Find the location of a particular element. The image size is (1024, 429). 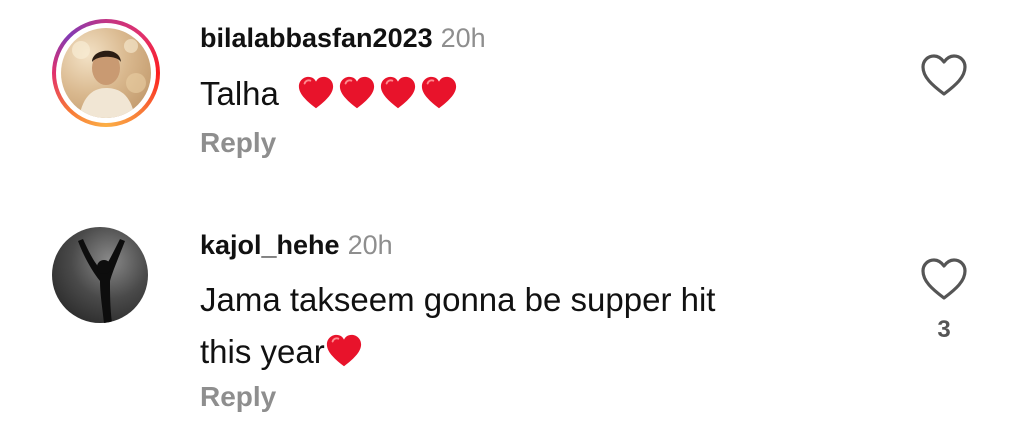

emoji-group is located at coordinates (376, 93).